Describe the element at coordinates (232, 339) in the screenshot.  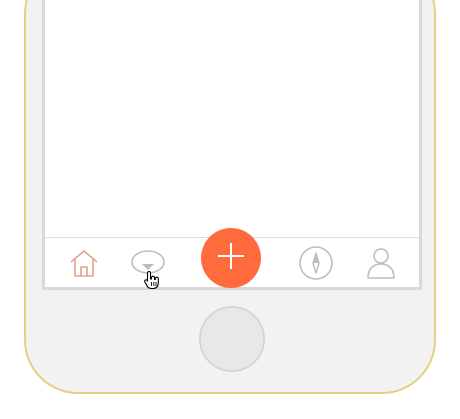
I see `device-home-button` at that location.